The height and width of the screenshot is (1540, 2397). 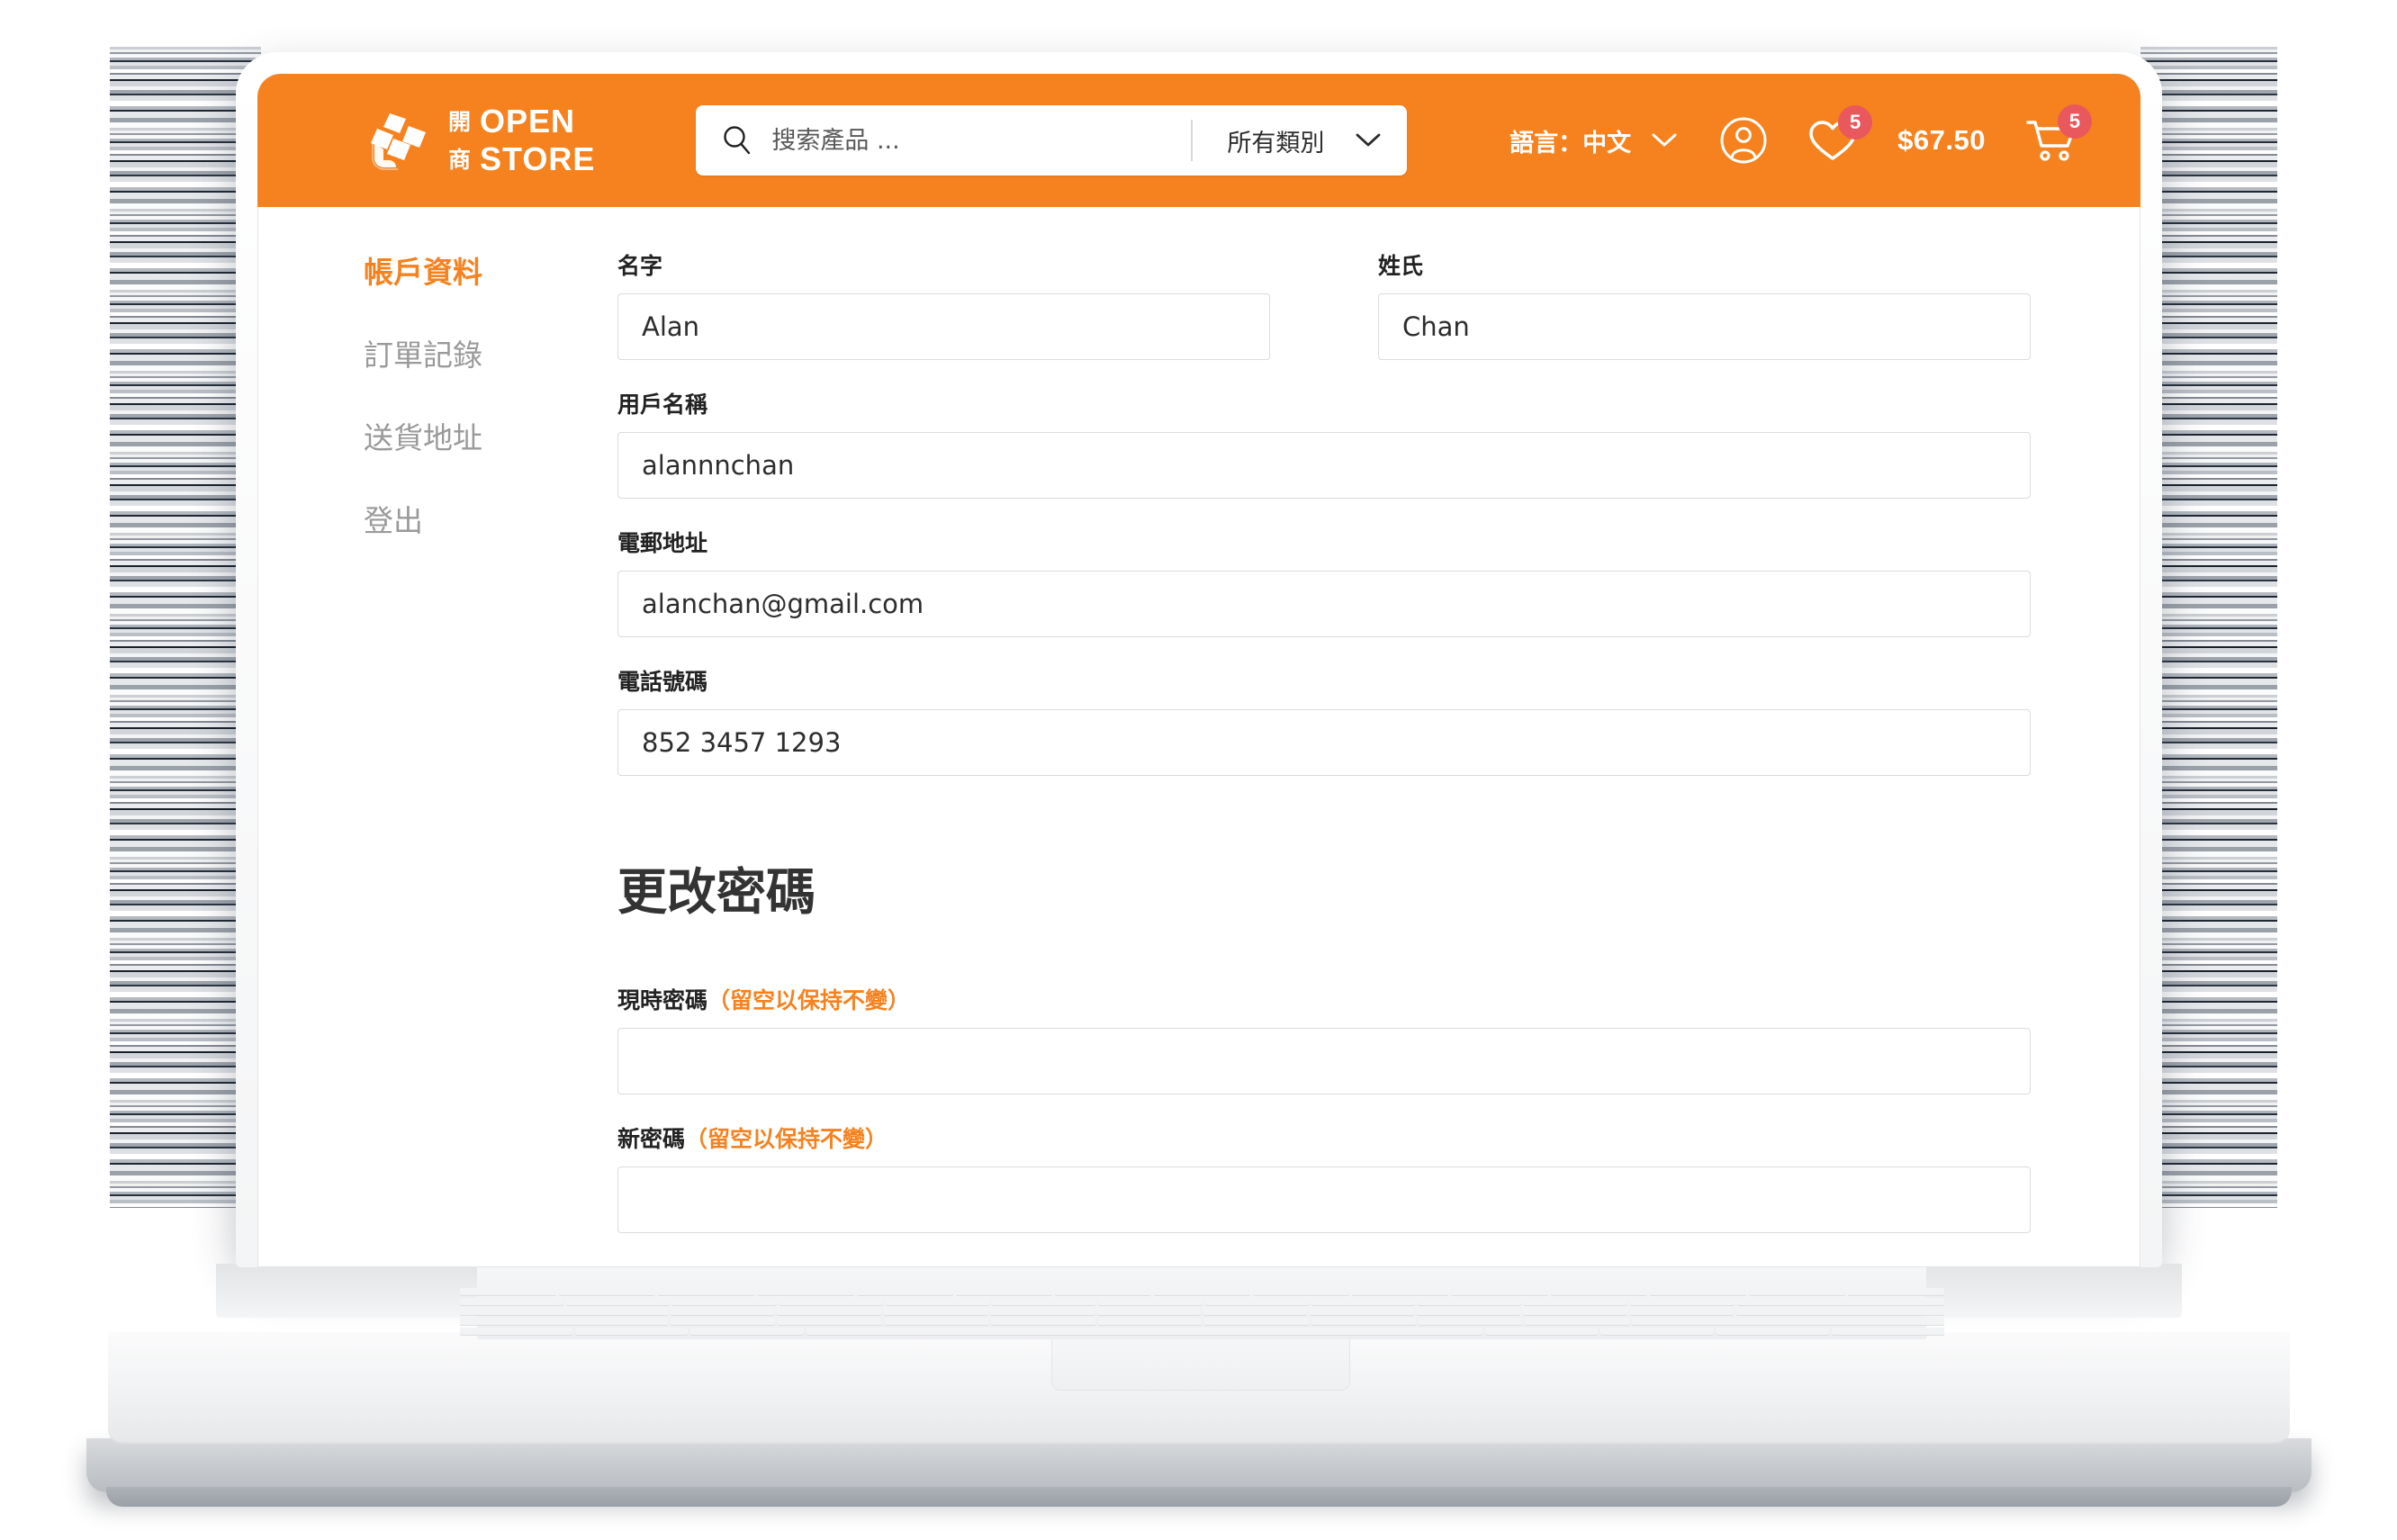 I want to click on new-password-hint: （留空以保持不變）, so click(x=787, y=1139).